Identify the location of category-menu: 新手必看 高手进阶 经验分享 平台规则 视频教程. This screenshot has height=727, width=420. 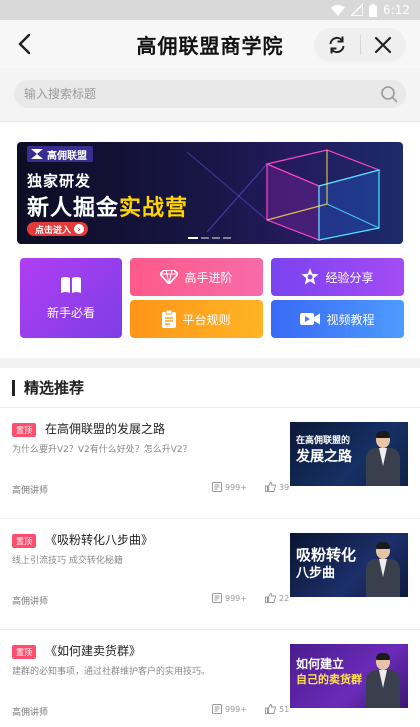
(210, 308).